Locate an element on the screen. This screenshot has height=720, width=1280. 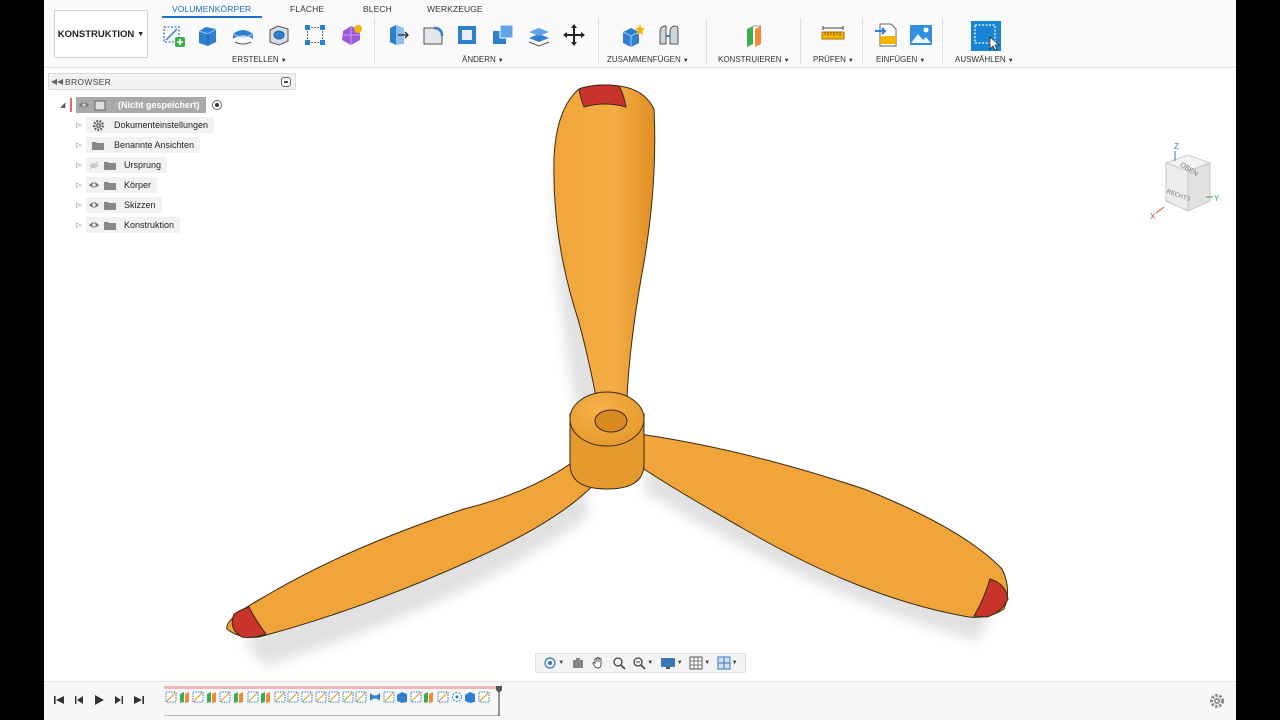
browser-root-node: ◢ (Nicht gespeichert) is located at coordinates (141, 105).